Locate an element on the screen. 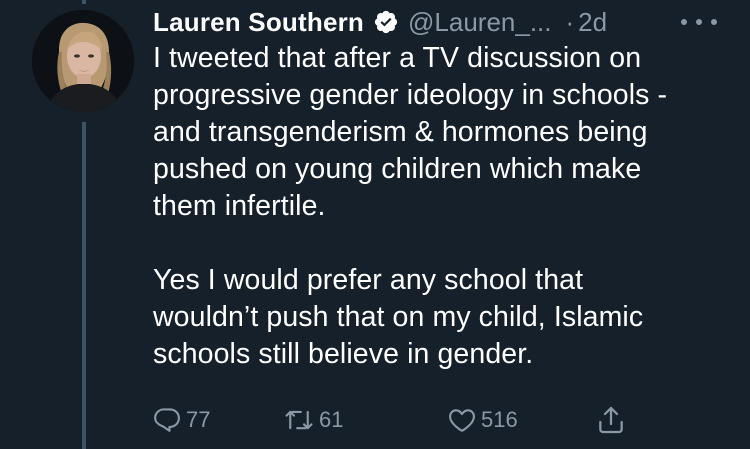 This screenshot has height=449, width=750. retweet-count: 61 is located at coordinates (331, 419).